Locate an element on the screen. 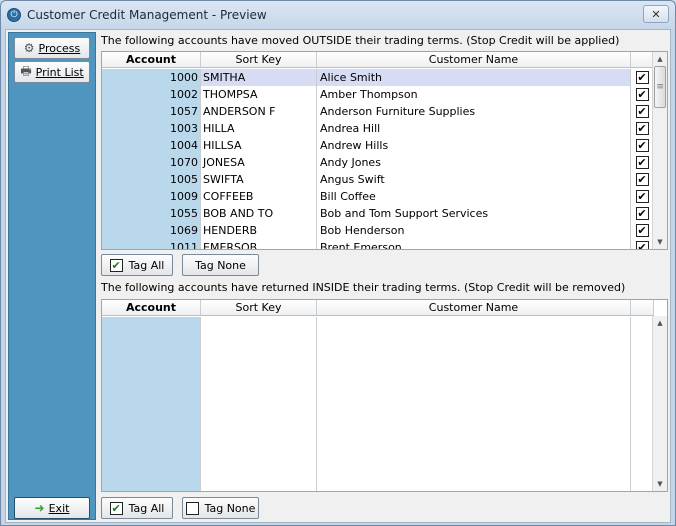  print-list-button: 🖶 Print List is located at coordinates (52, 72).